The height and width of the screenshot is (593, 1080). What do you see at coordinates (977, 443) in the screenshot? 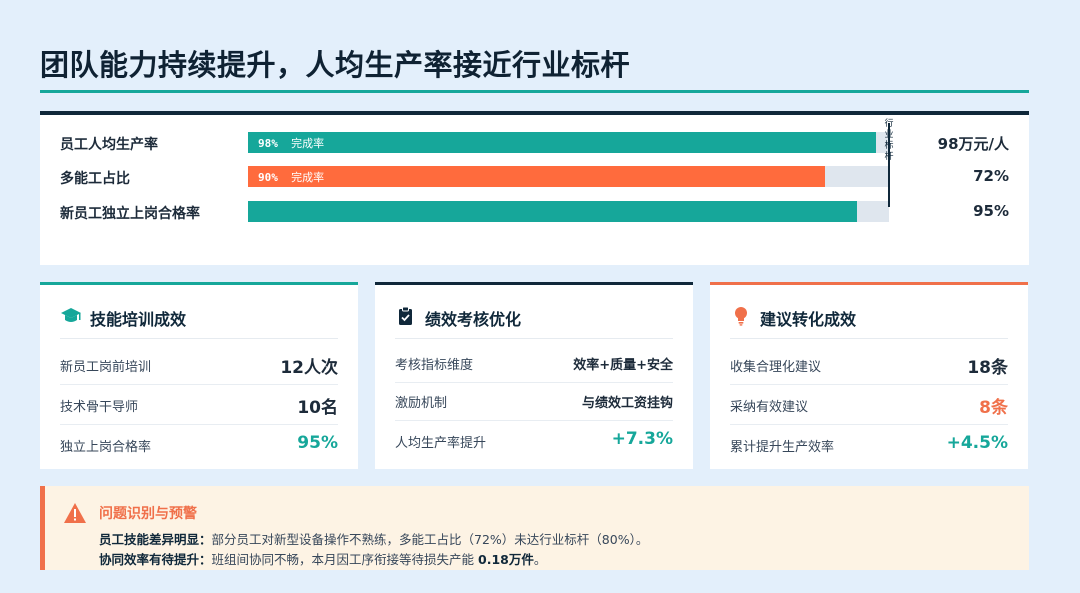
I see `row-value: +4.5%` at bounding box center [977, 443].